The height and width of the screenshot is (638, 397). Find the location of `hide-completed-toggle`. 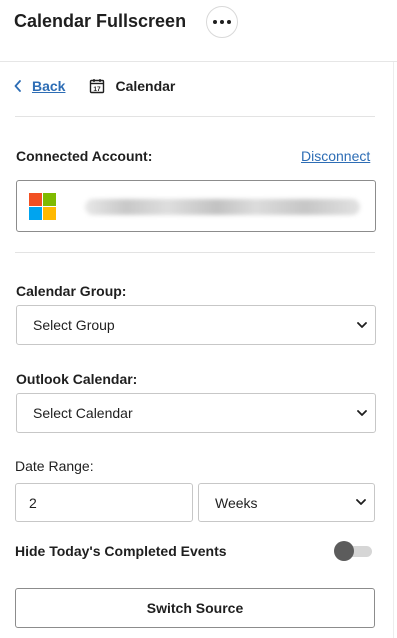

hide-completed-toggle is located at coordinates (353, 551).